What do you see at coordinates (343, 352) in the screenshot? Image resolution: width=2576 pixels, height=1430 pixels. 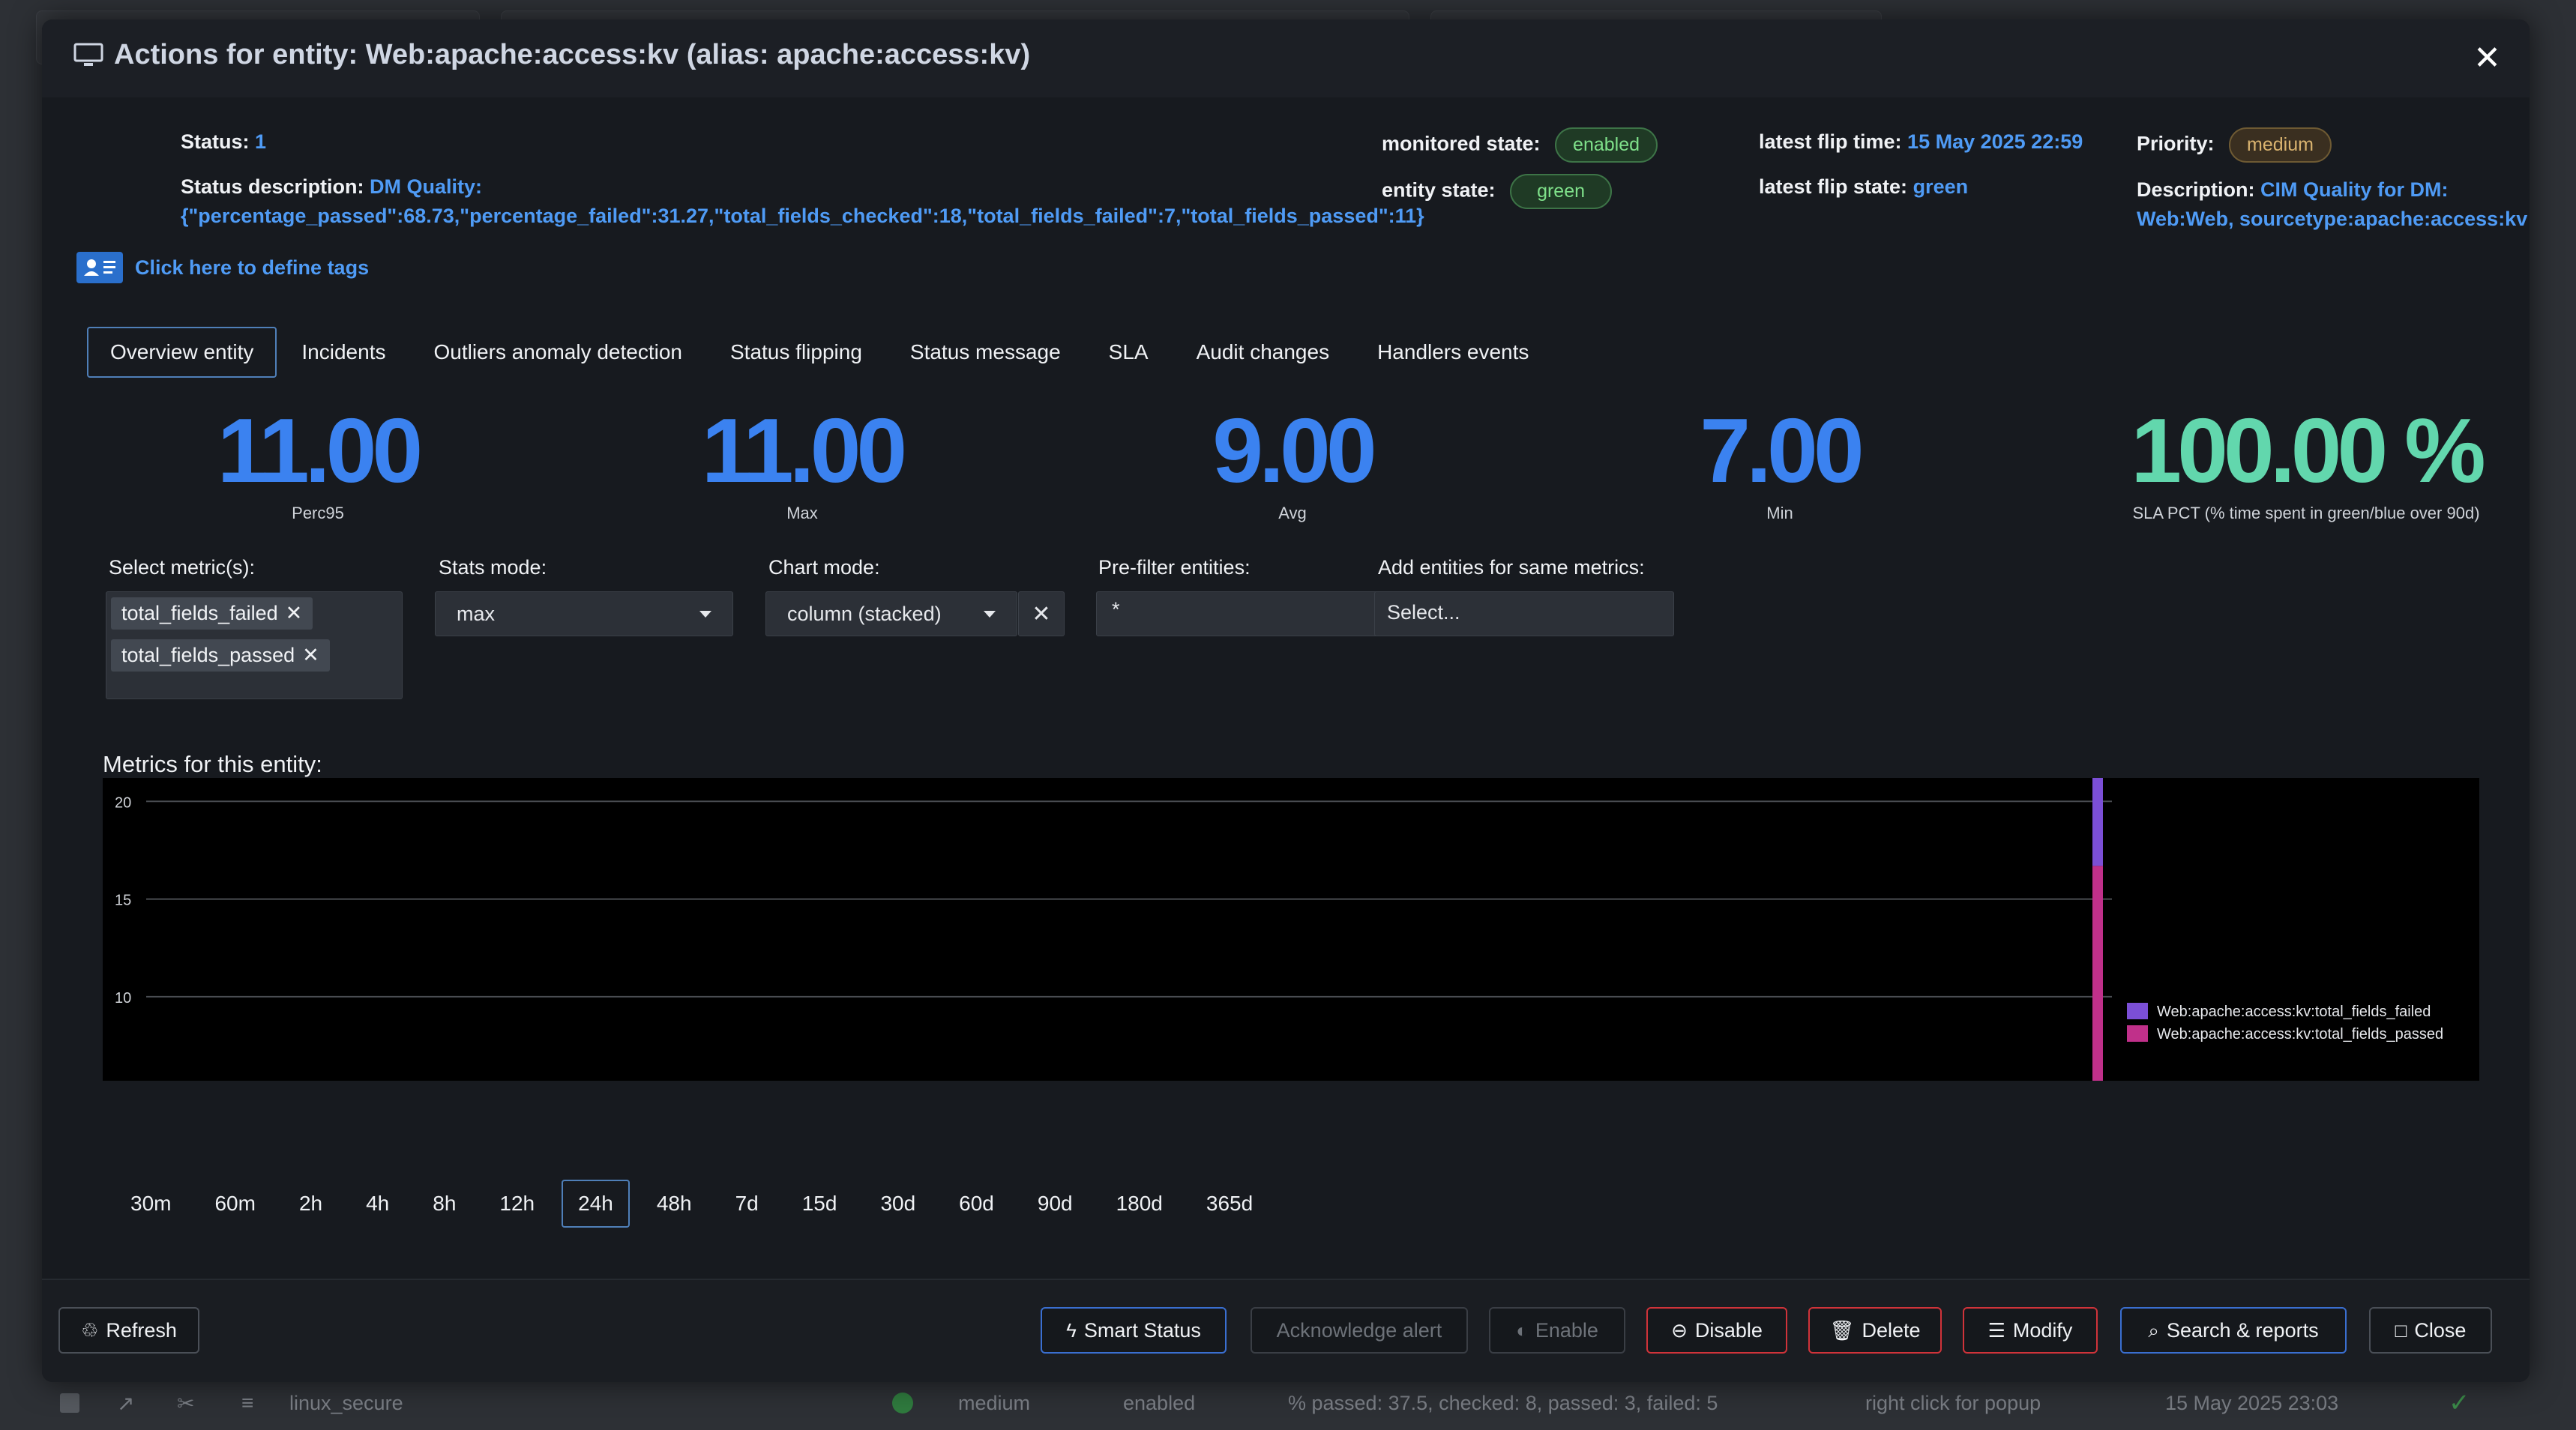 I see `tab-incidents: Incidents` at bounding box center [343, 352].